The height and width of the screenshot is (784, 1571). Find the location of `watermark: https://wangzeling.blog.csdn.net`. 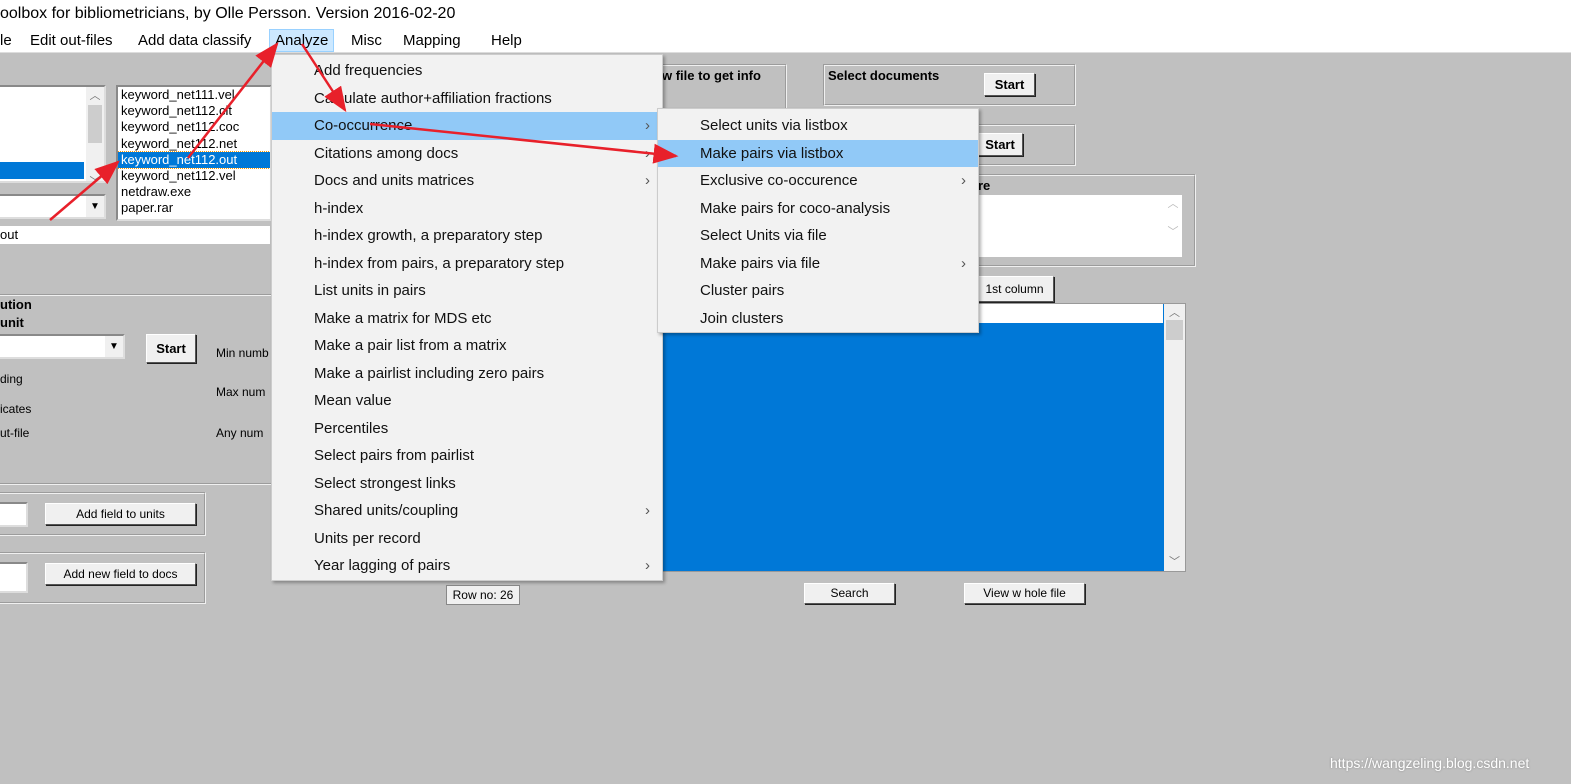

watermark: https://wangzeling.blog.csdn.net is located at coordinates (1430, 763).